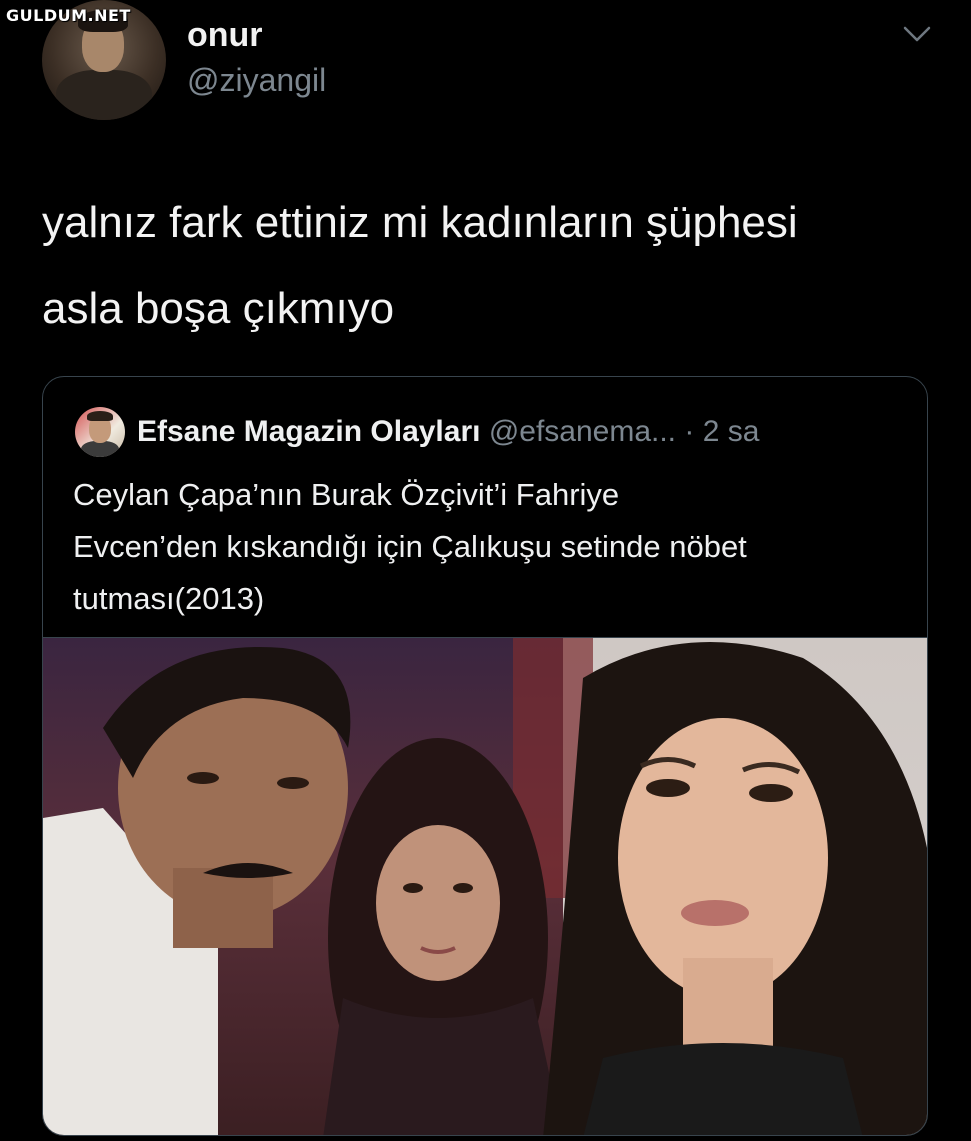  What do you see at coordinates (917, 34) in the screenshot?
I see `chevron-down-icon` at bounding box center [917, 34].